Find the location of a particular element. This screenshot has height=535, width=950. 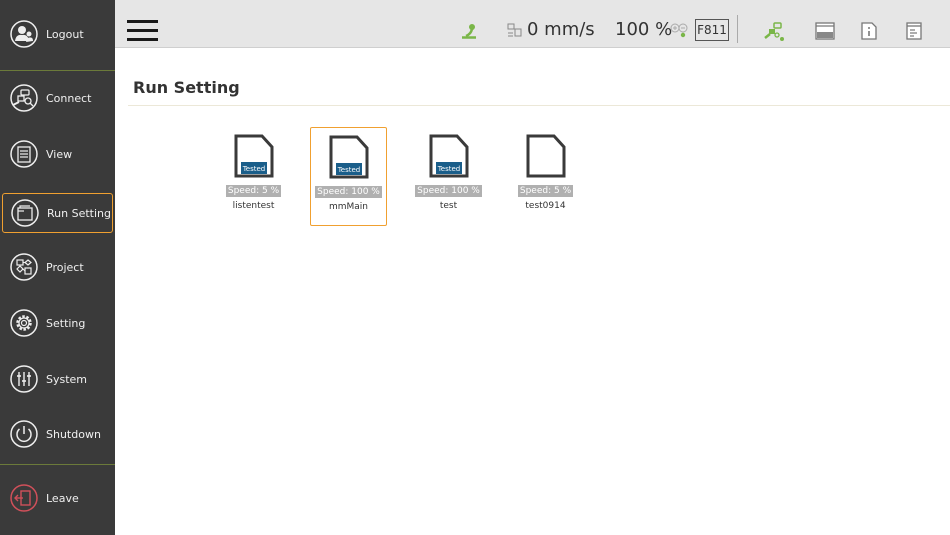

sidebar-item-label: Project is located at coordinates (65, 267).